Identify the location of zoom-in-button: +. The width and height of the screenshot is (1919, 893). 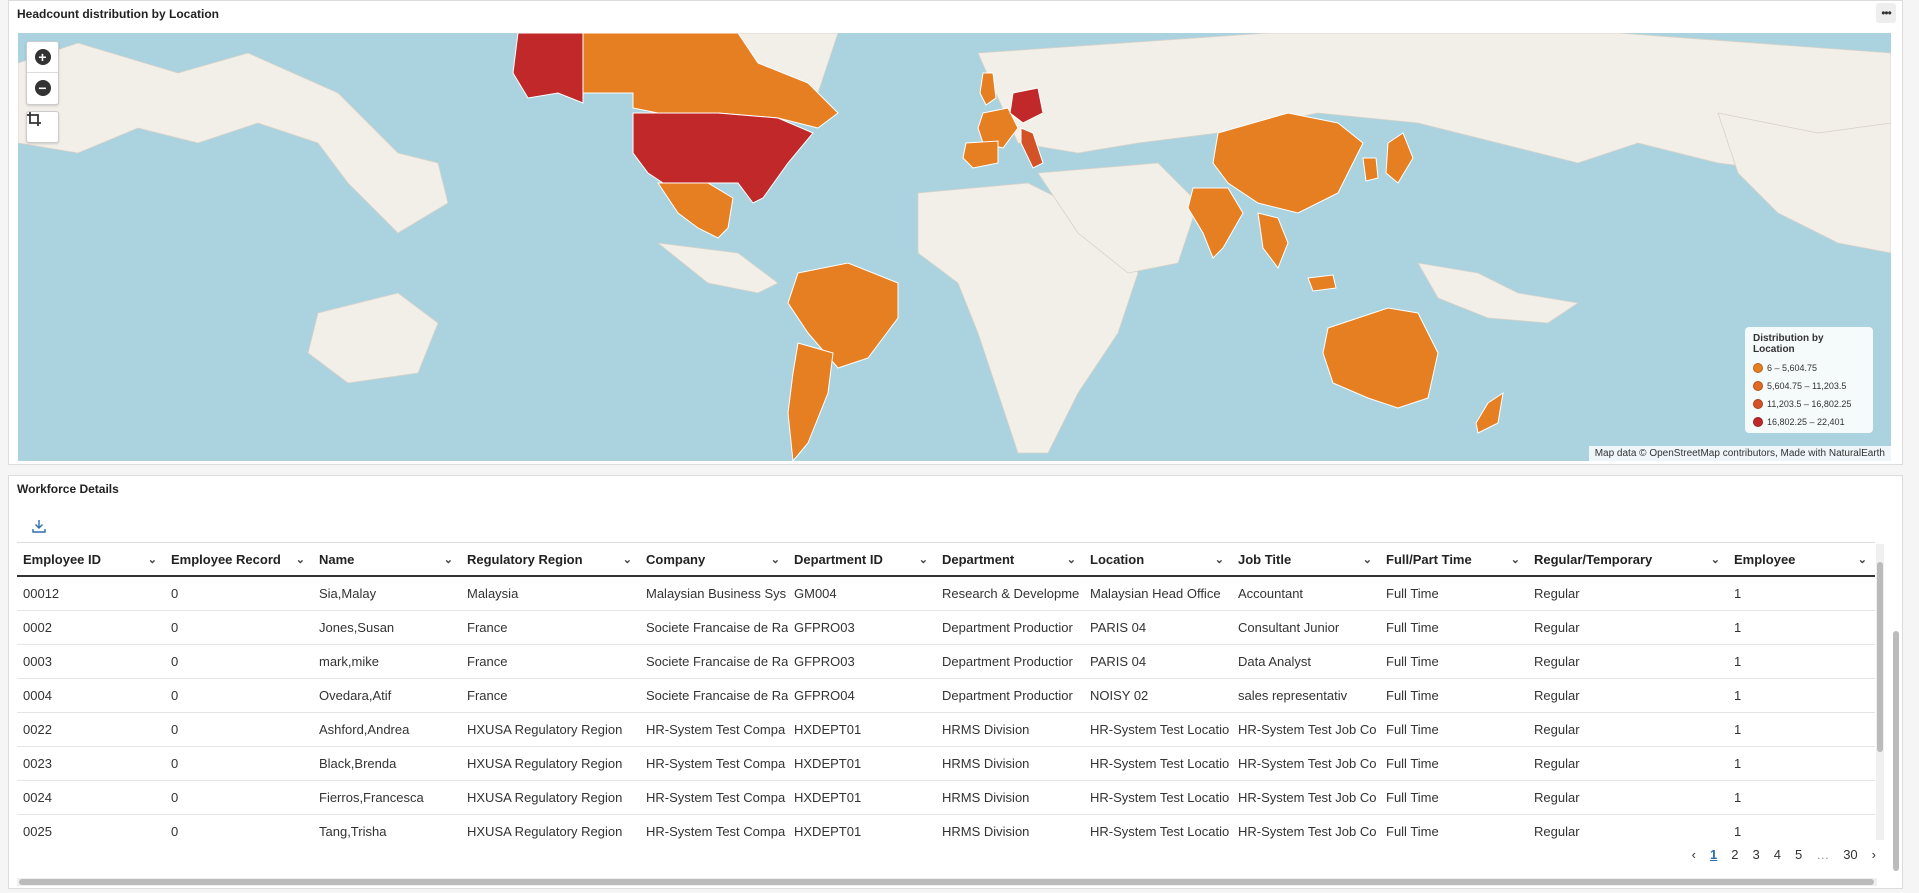
(42, 57).